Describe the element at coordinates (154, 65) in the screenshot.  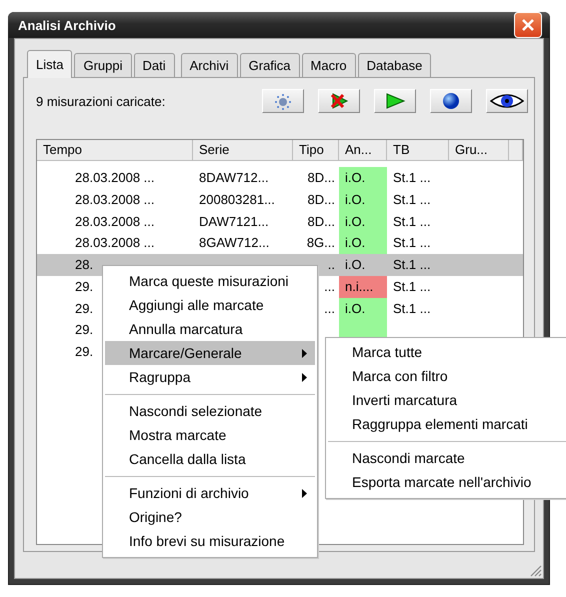
I see `tab: Dati` at that location.